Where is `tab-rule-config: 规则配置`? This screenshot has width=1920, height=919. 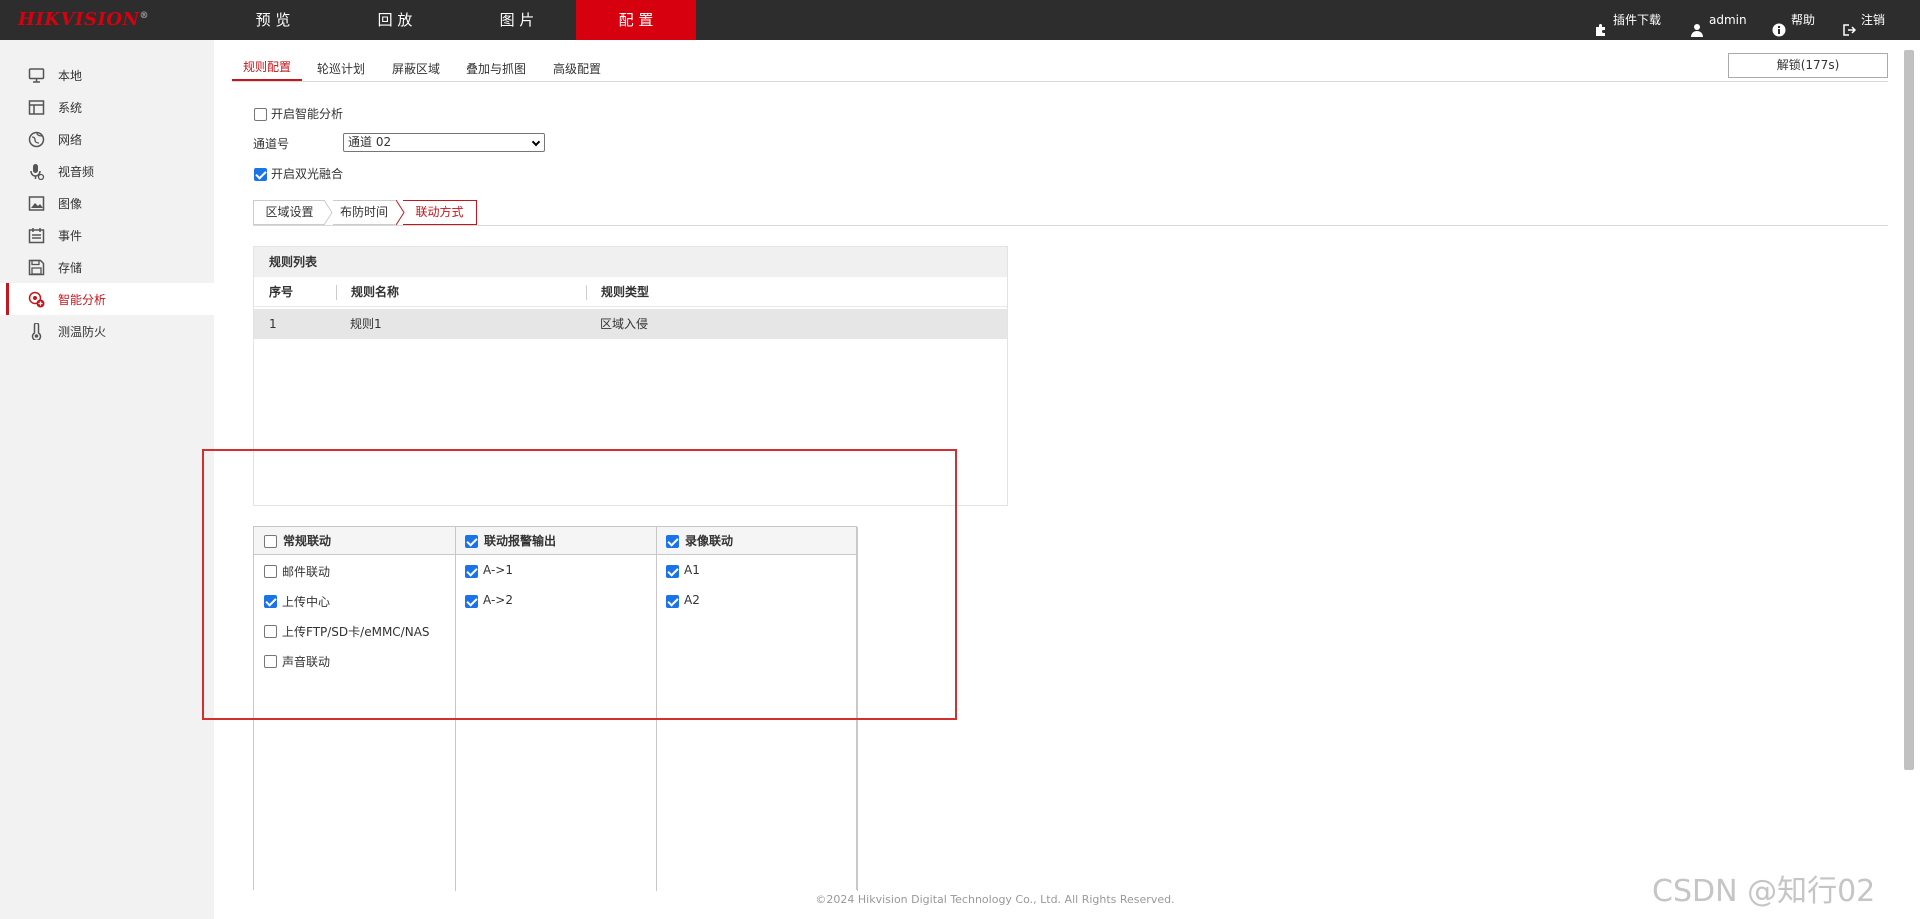
tab-rule-config: 规则配置 is located at coordinates (267, 66).